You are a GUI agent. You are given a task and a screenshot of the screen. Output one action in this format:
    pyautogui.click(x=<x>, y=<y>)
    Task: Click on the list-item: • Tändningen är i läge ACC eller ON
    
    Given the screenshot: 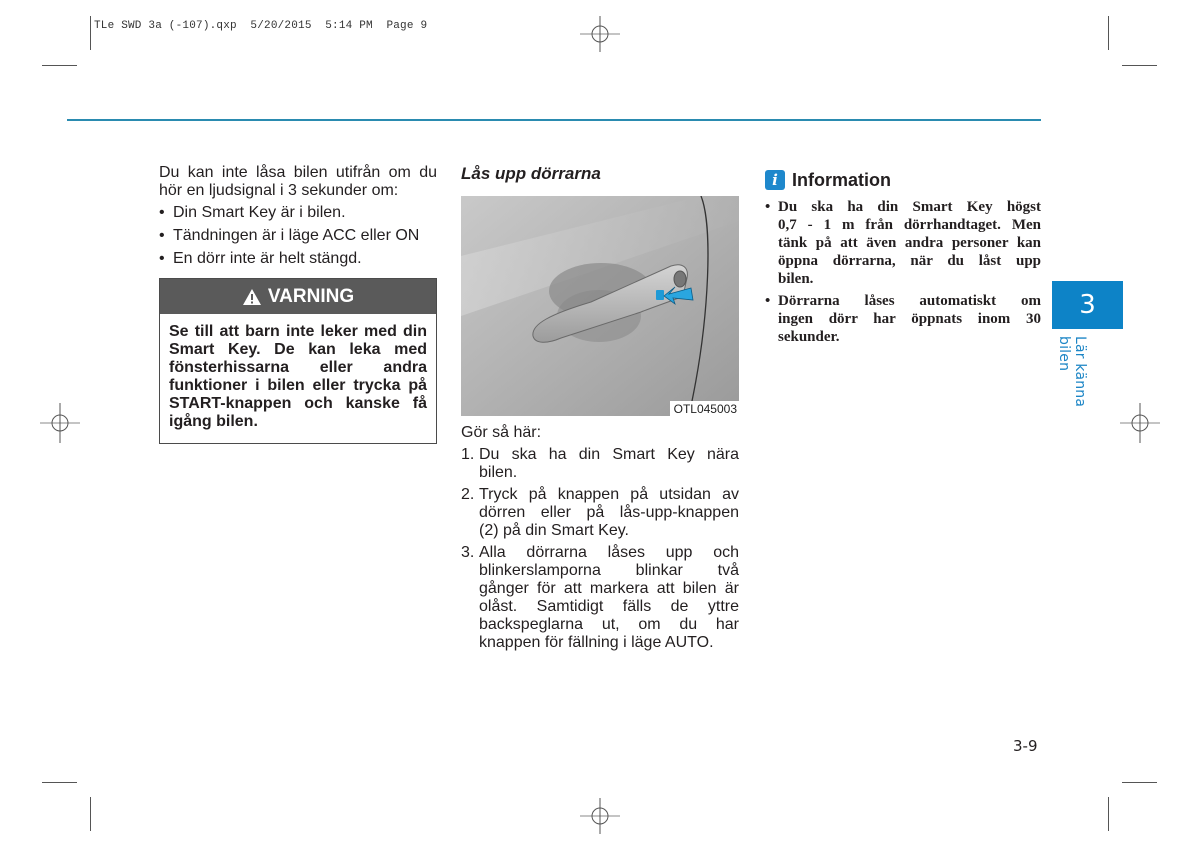 What is the action you would take?
    pyautogui.click(x=298, y=236)
    